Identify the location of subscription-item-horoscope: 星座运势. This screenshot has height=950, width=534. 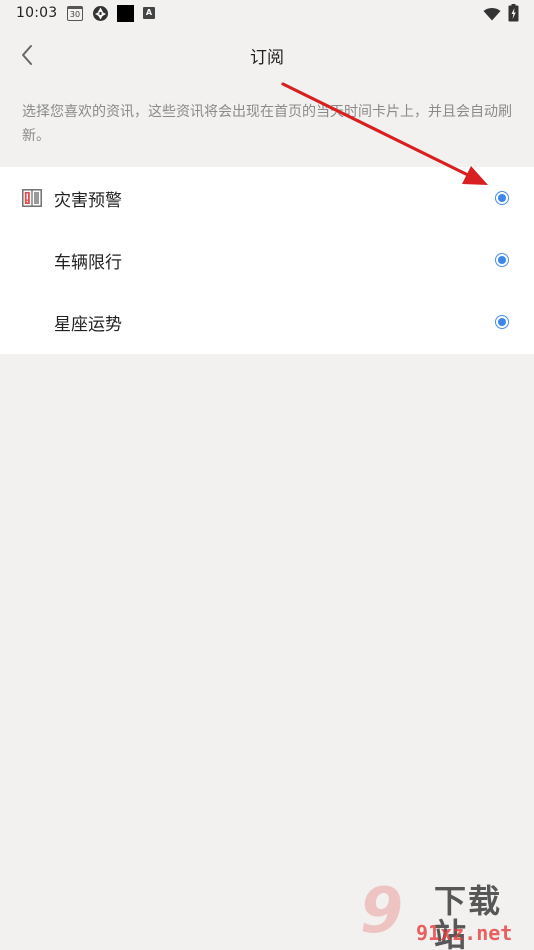
(267, 322).